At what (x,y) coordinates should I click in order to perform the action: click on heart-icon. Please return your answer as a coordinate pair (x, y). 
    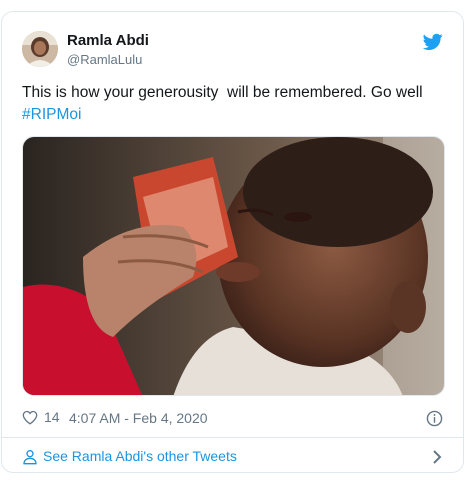
    Looking at the image, I should click on (30, 417).